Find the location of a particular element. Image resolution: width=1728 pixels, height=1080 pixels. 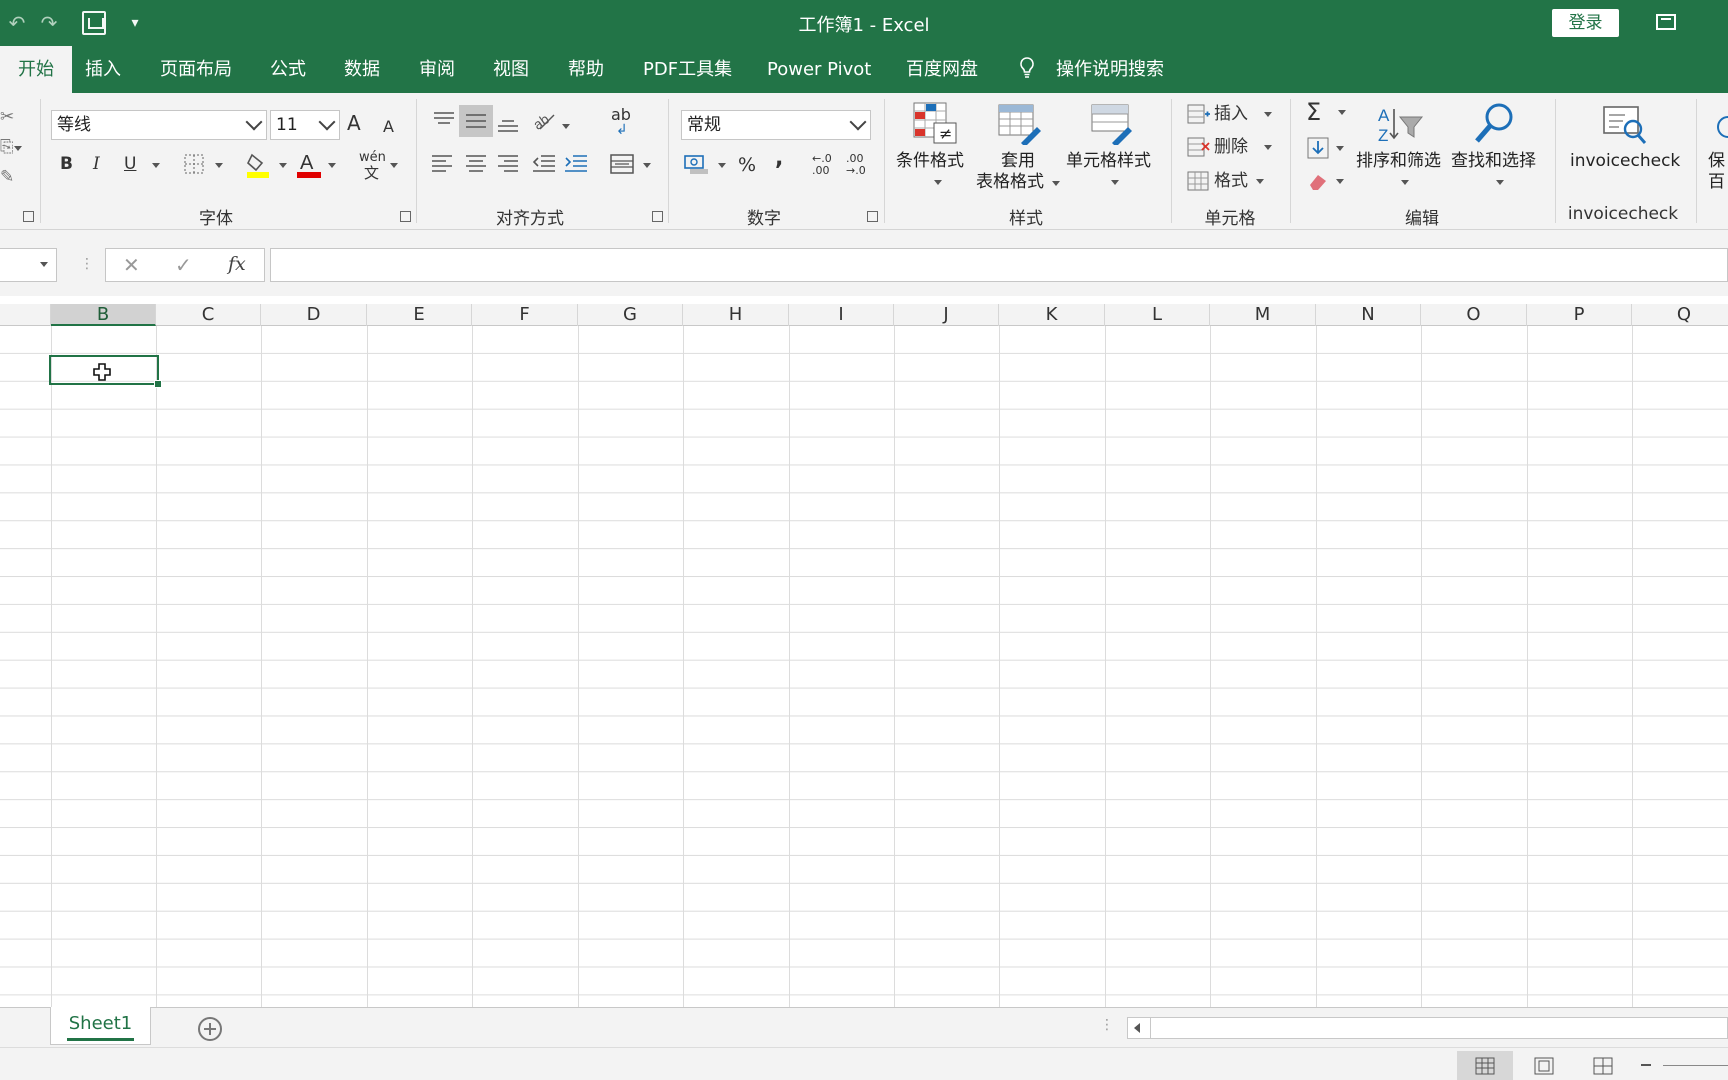

sheet-tab-sheet1: Sheet1 is located at coordinates (100, 1026).